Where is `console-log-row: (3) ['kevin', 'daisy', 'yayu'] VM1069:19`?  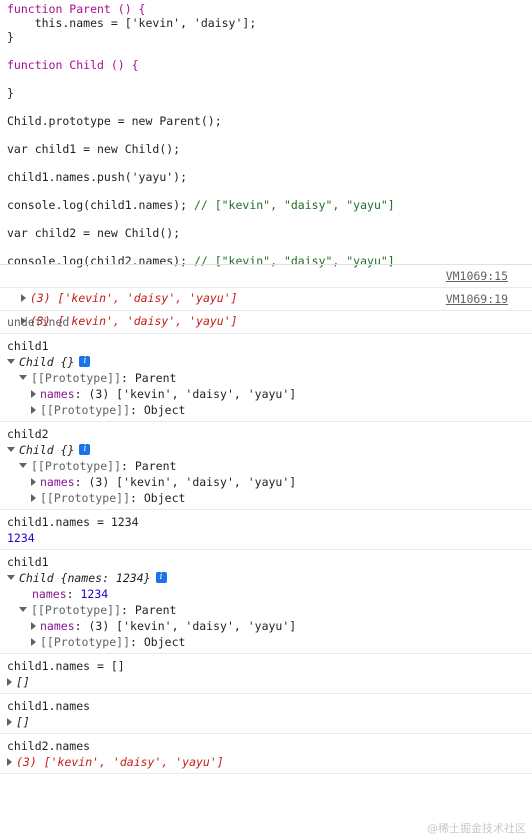 console-log-row: (3) ['kevin', 'daisy', 'yayu'] VM1069:19 is located at coordinates (266, 307).